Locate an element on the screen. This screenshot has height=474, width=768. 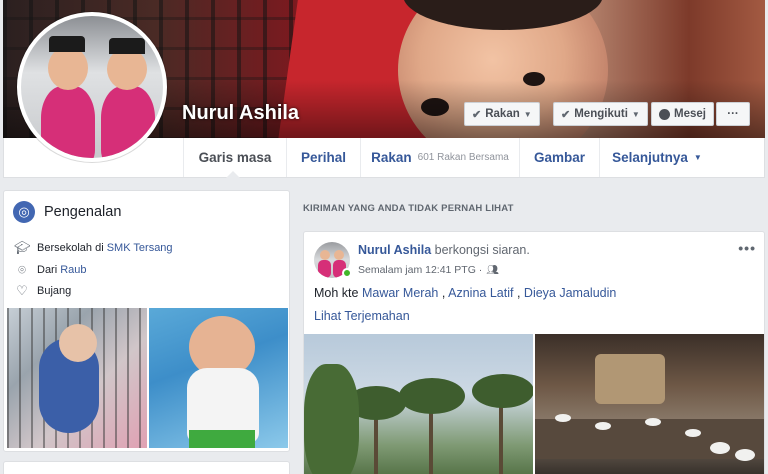
tab-friends-label: Rakan is located at coordinates (391, 157).